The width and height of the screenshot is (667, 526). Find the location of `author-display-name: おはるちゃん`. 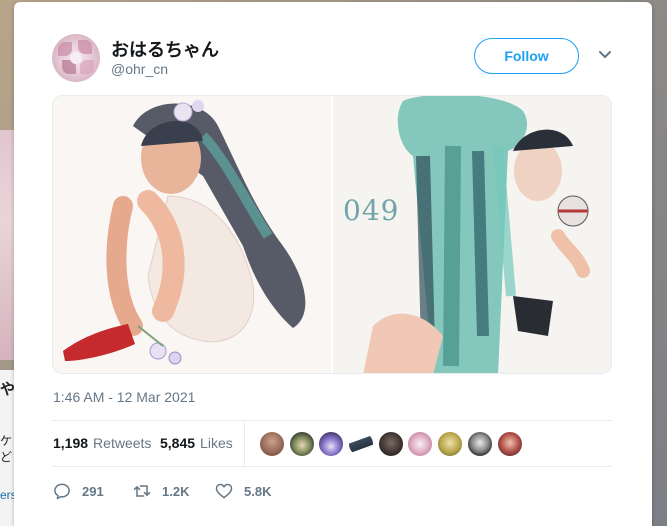

author-display-name: おはるちゃん is located at coordinates (165, 49).